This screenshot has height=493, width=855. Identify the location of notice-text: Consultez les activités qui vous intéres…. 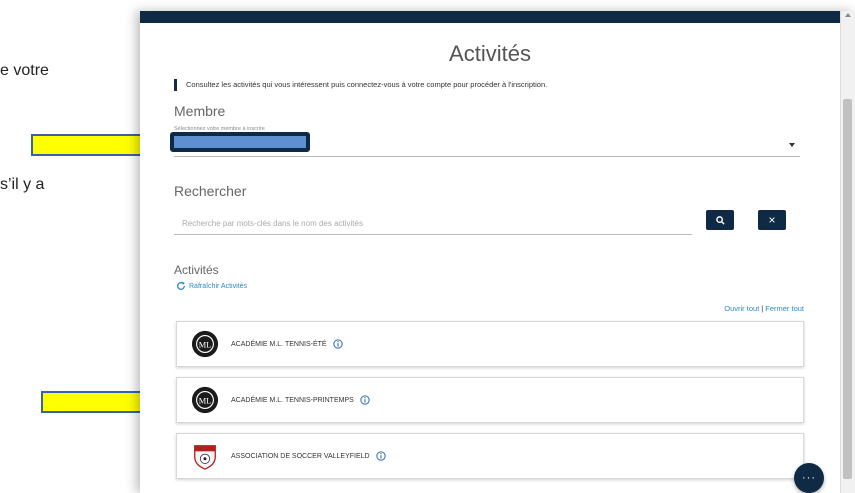
(367, 84).